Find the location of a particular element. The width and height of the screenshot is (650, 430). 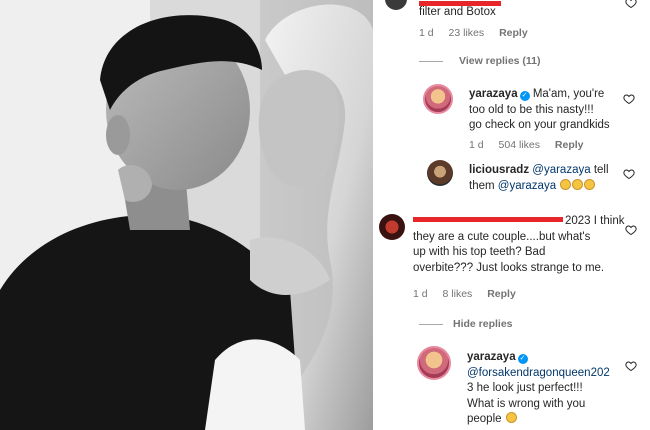

reply-text: Ma'am, you're is located at coordinates (568, 94).